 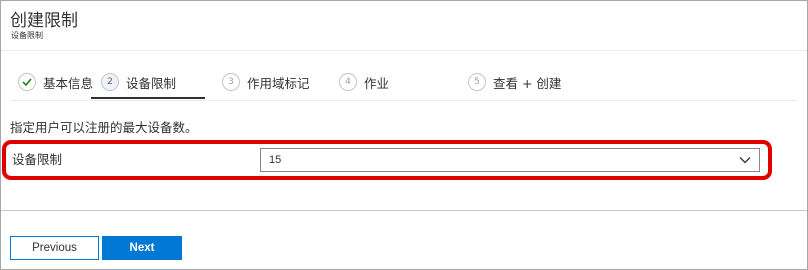 I want to click on header-divider, so click(x=404, y=50).